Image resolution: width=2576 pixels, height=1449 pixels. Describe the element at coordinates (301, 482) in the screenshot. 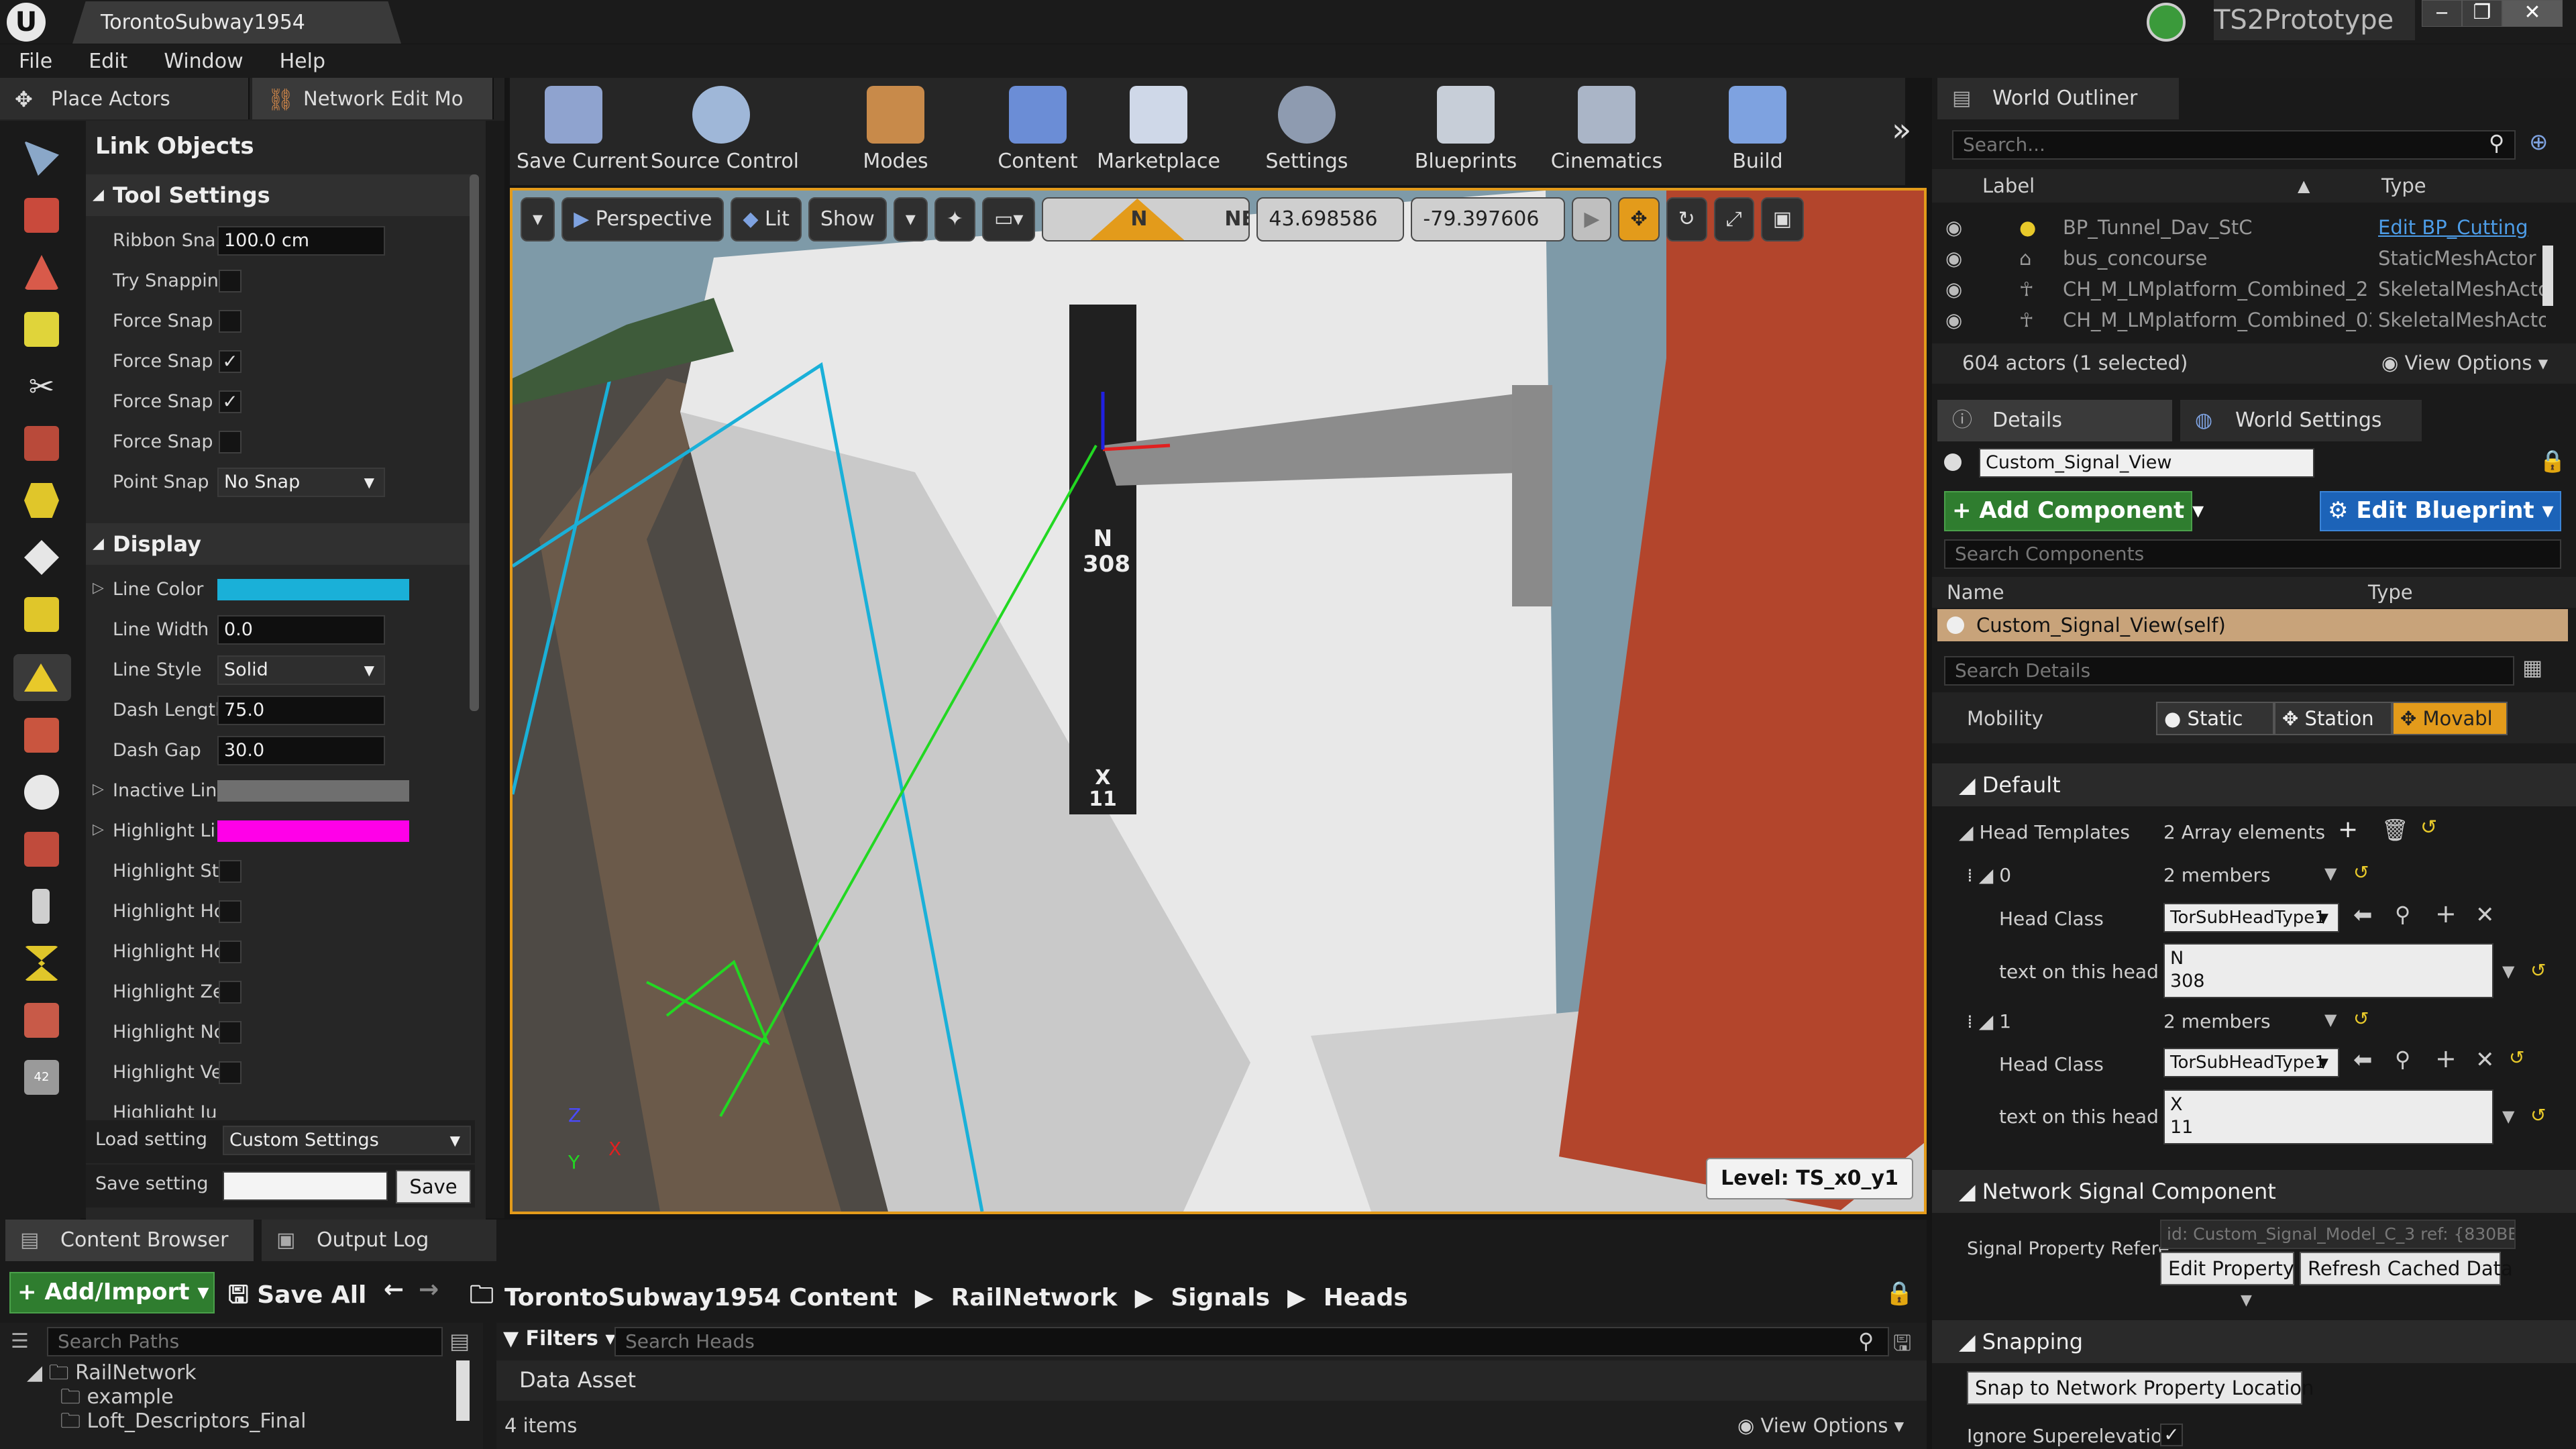

I see `point-snap-dropdown: No Snap` at that location.